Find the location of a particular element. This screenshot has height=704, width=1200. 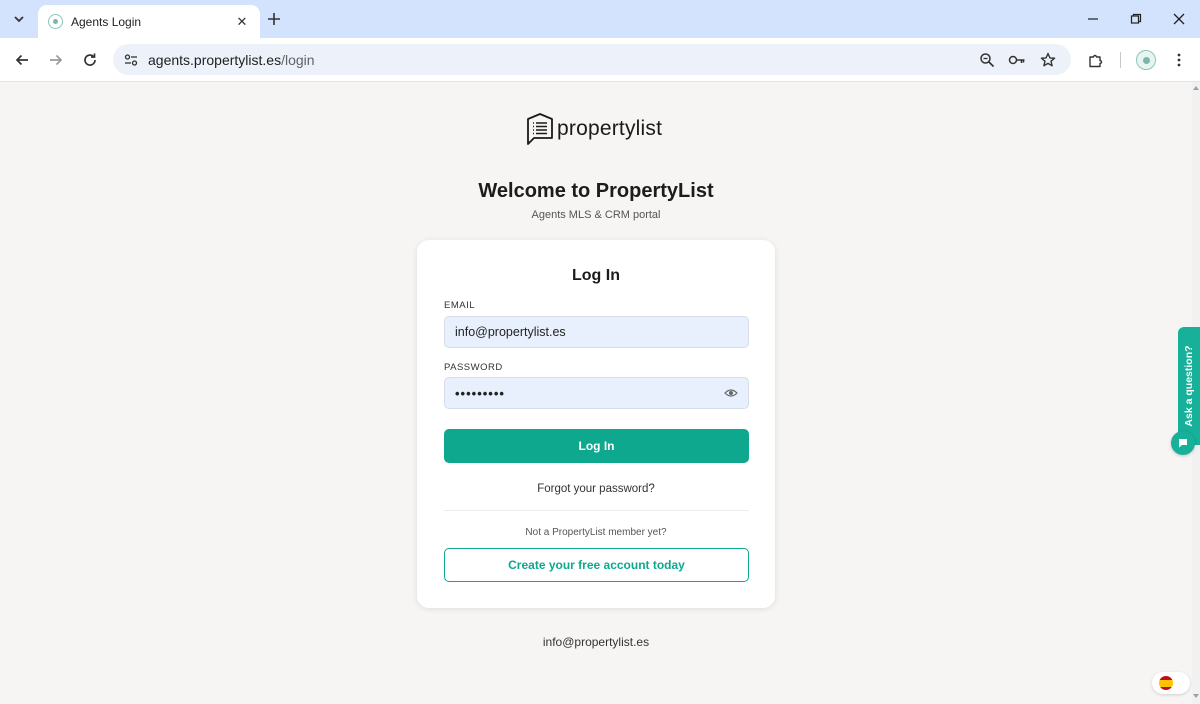

email-label: EMAIL is located at coordinates (460, 305).